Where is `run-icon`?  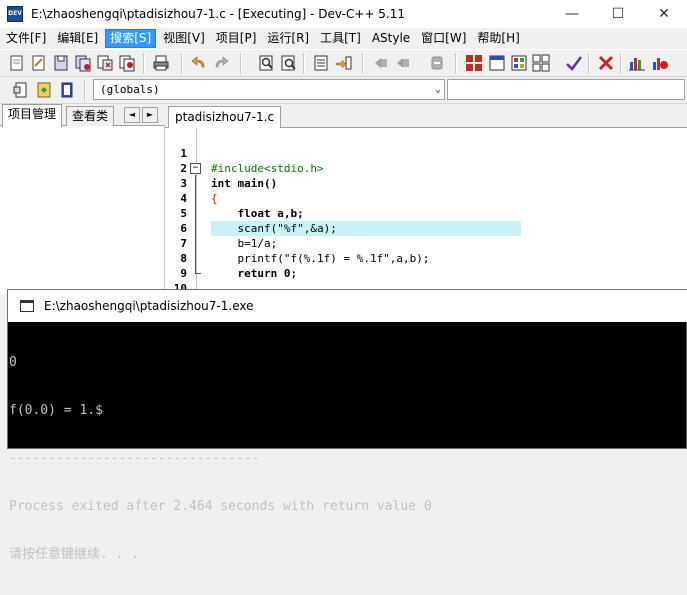 run-icon is located at coordinates (497, 63).